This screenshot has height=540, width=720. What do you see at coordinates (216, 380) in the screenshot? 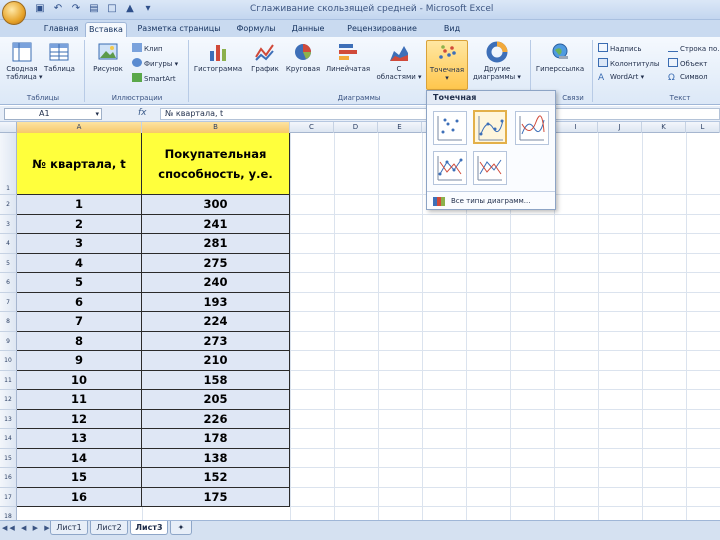
I see `purchasing-power-cell: 158` at bounding box center [216, 380].